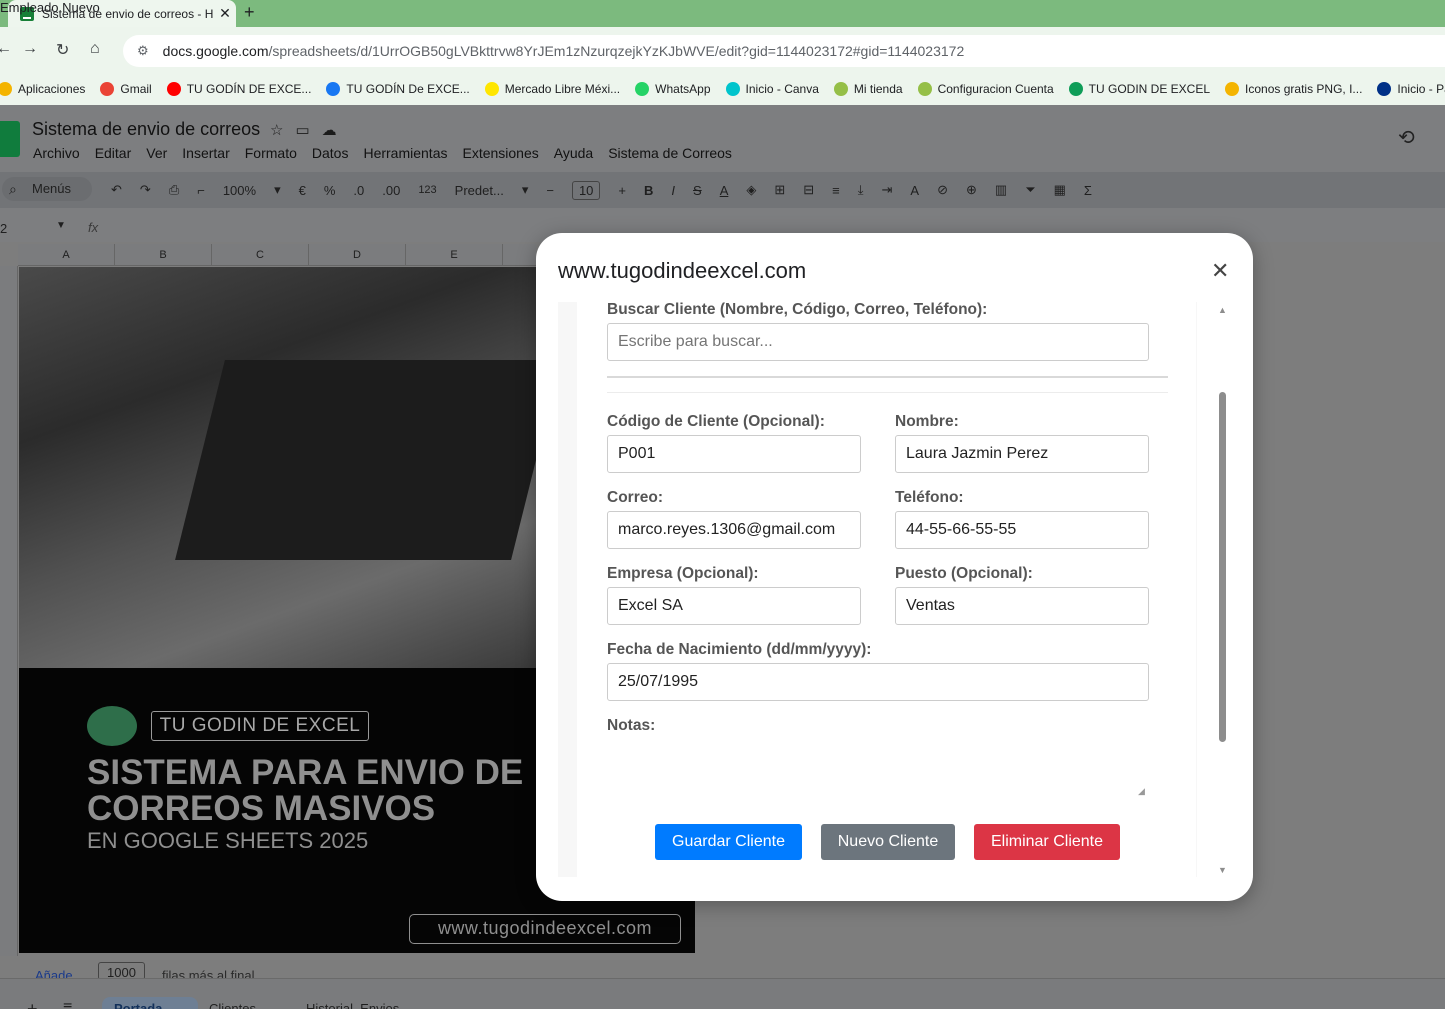 This screenshot has width=1445, height=1009. Describe the element at coordinates (249, 12) in the screenshot. I see `new-tab-button: +` at that location.